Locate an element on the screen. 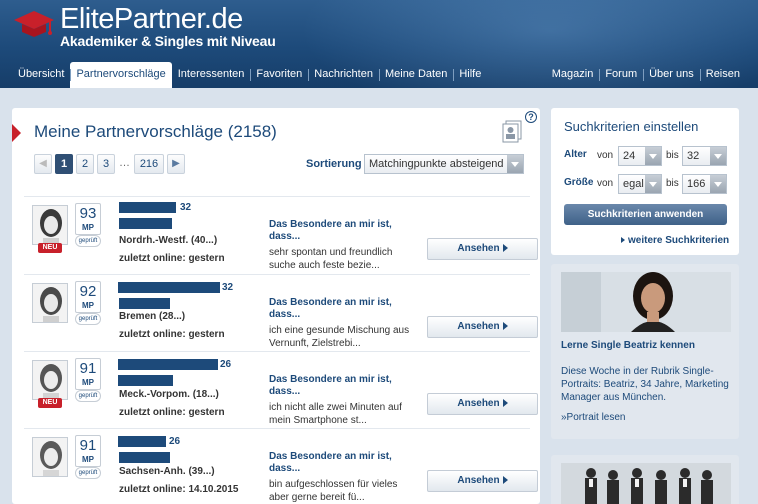 This screenshot has height=504, width=758. nav-link-ueber-uns: Über uns is located at coordinates (671, 75).